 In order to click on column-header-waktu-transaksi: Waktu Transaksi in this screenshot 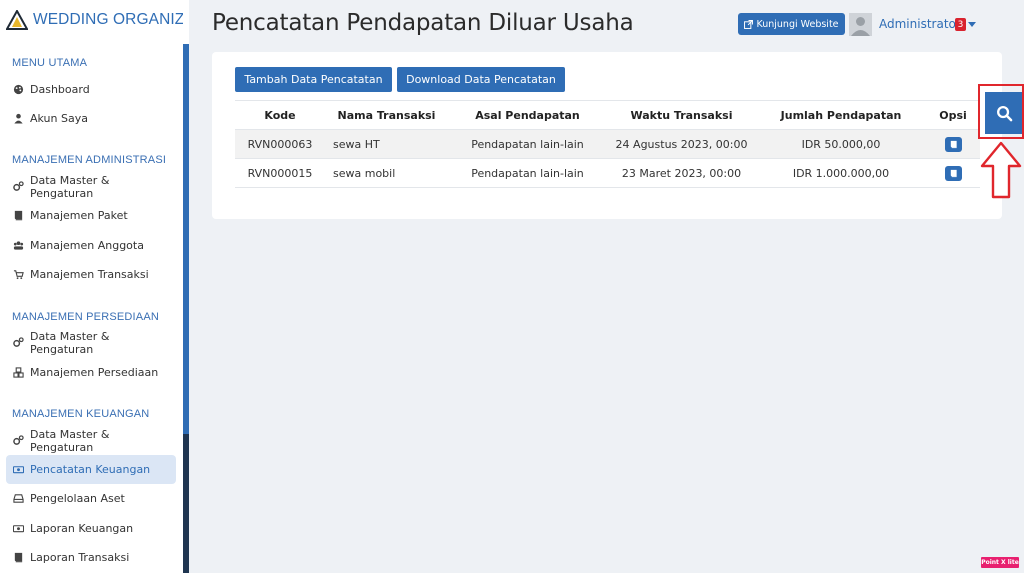, I will do `click(681, 115)`.